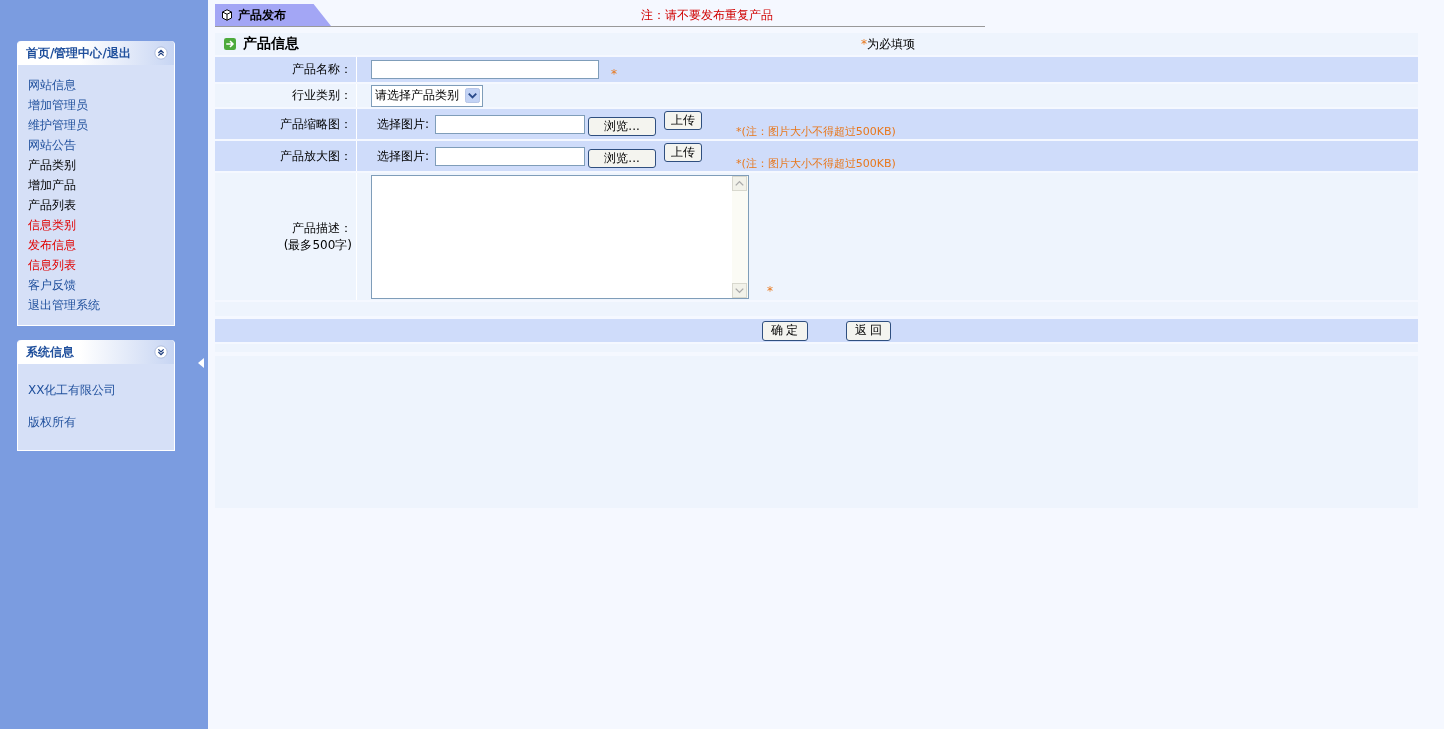 Image resolution: width=1444 pixels, height=729 pixels. What do you see at coordinates (50, 352) in the screenshot?
I see `panel-title: 系统信息` at bounding box center [50, 352].